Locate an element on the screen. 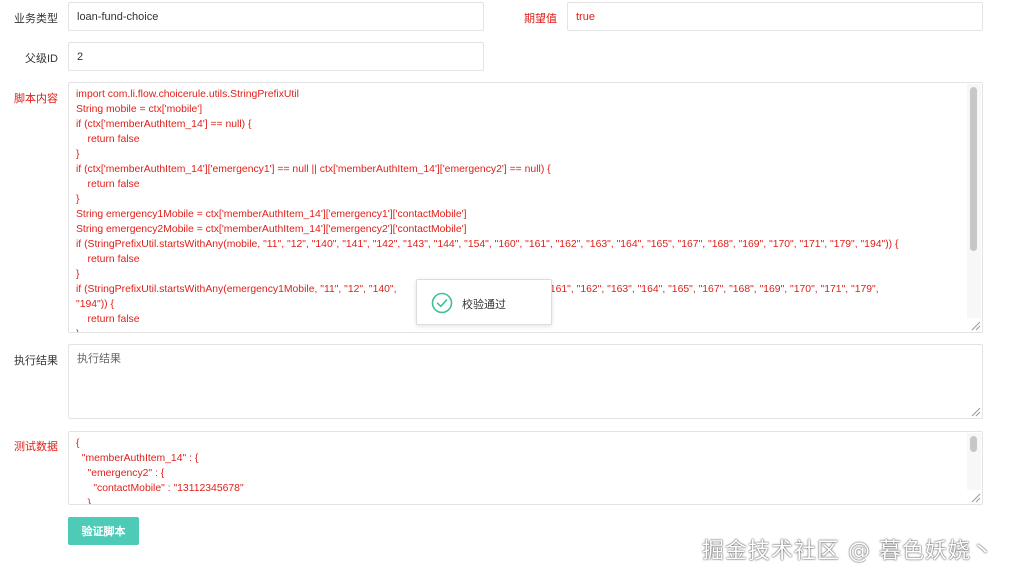 The image size is (1031, 580). test-data-line: { is located at coordinates (78, 443).